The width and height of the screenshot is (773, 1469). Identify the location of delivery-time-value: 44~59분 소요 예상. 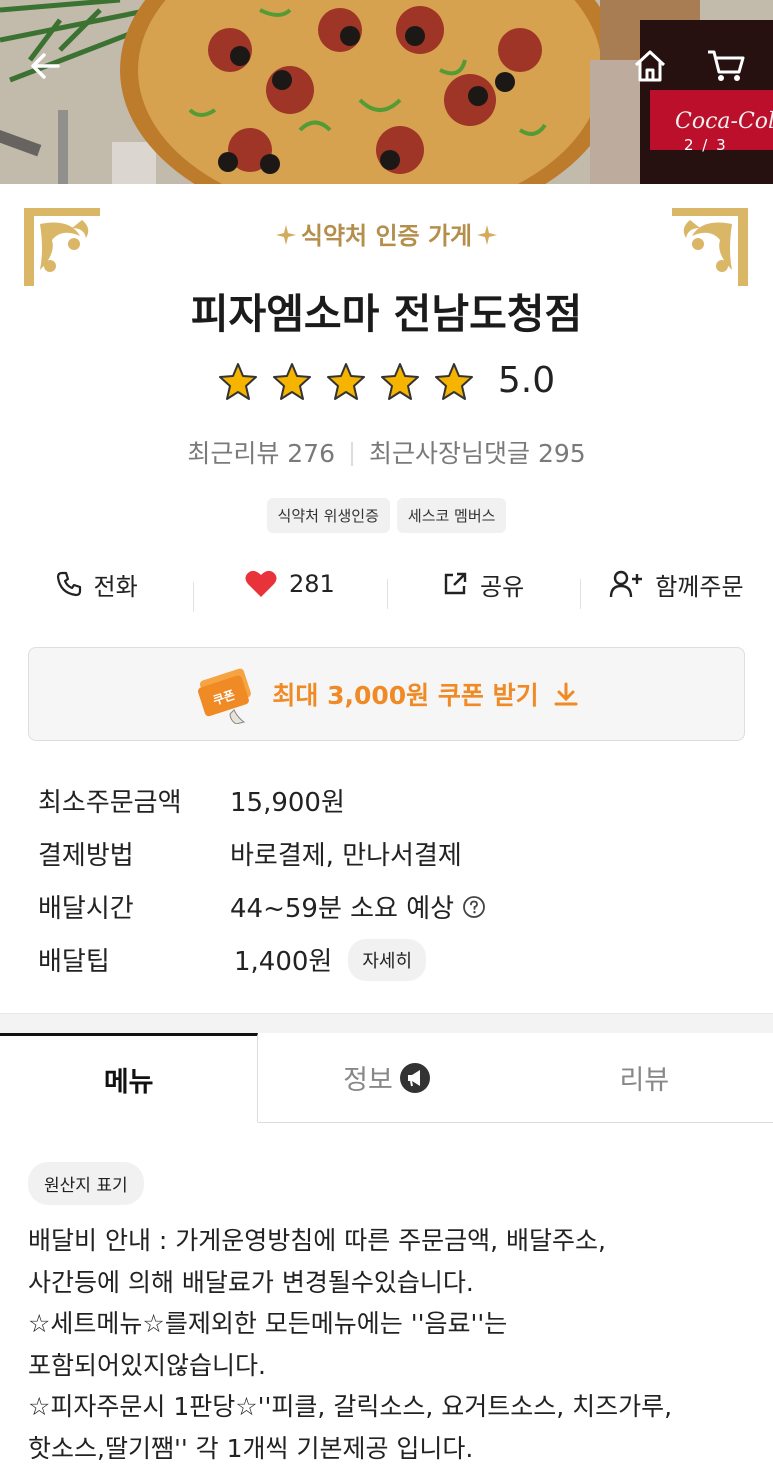
(358, 906).